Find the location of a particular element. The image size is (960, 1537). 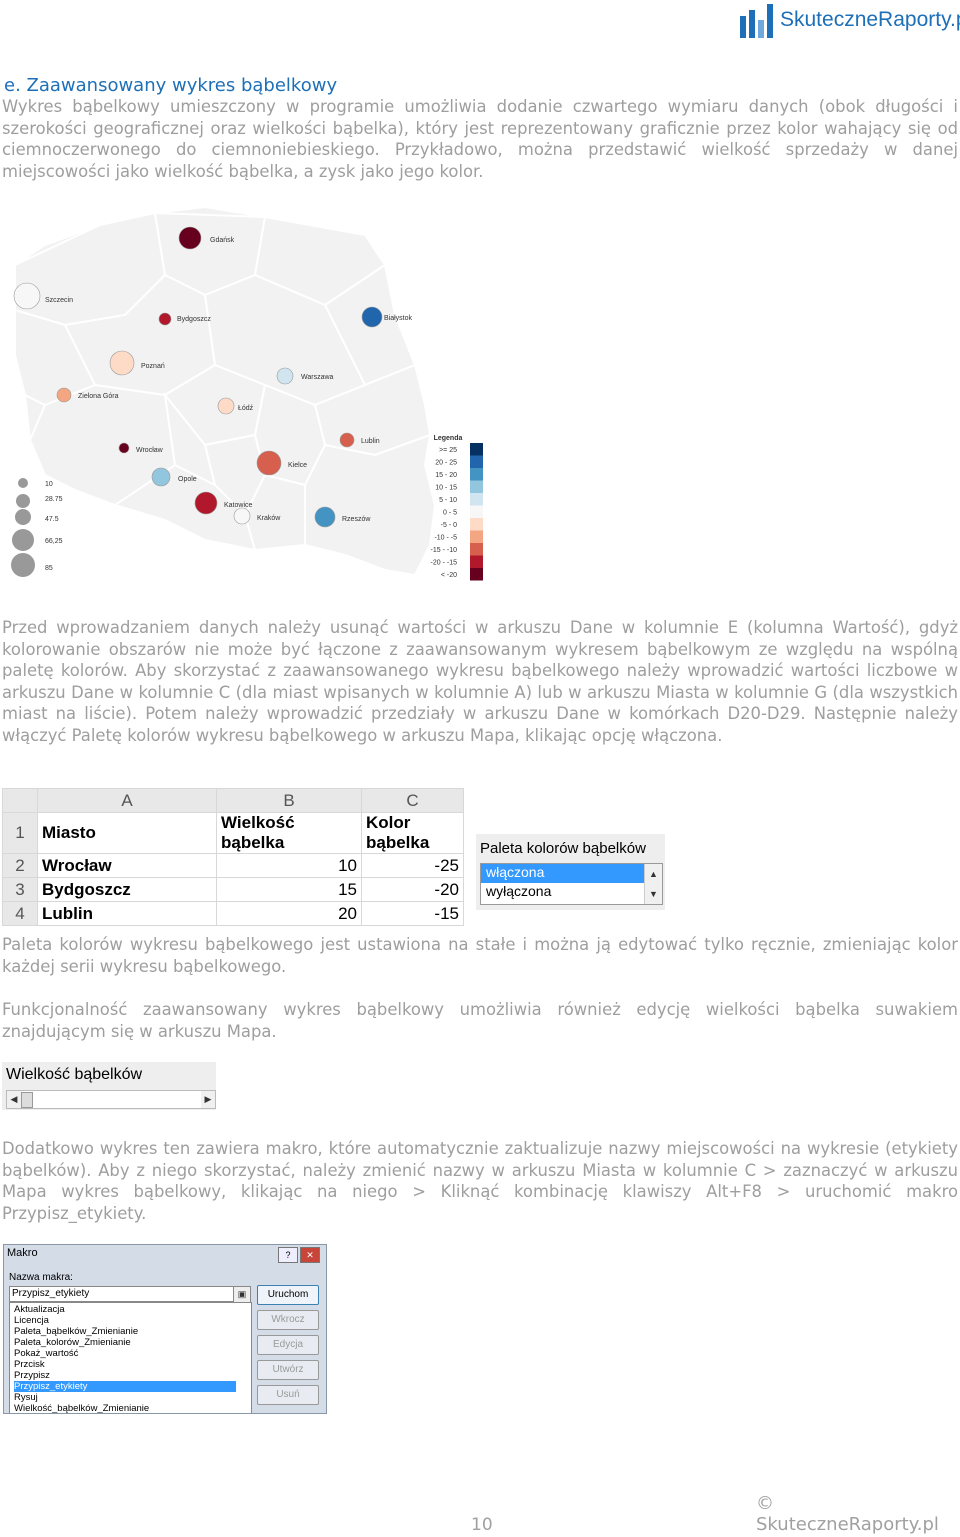

legend-range-label: 5 - 10 is located at coordinates (448, 500).